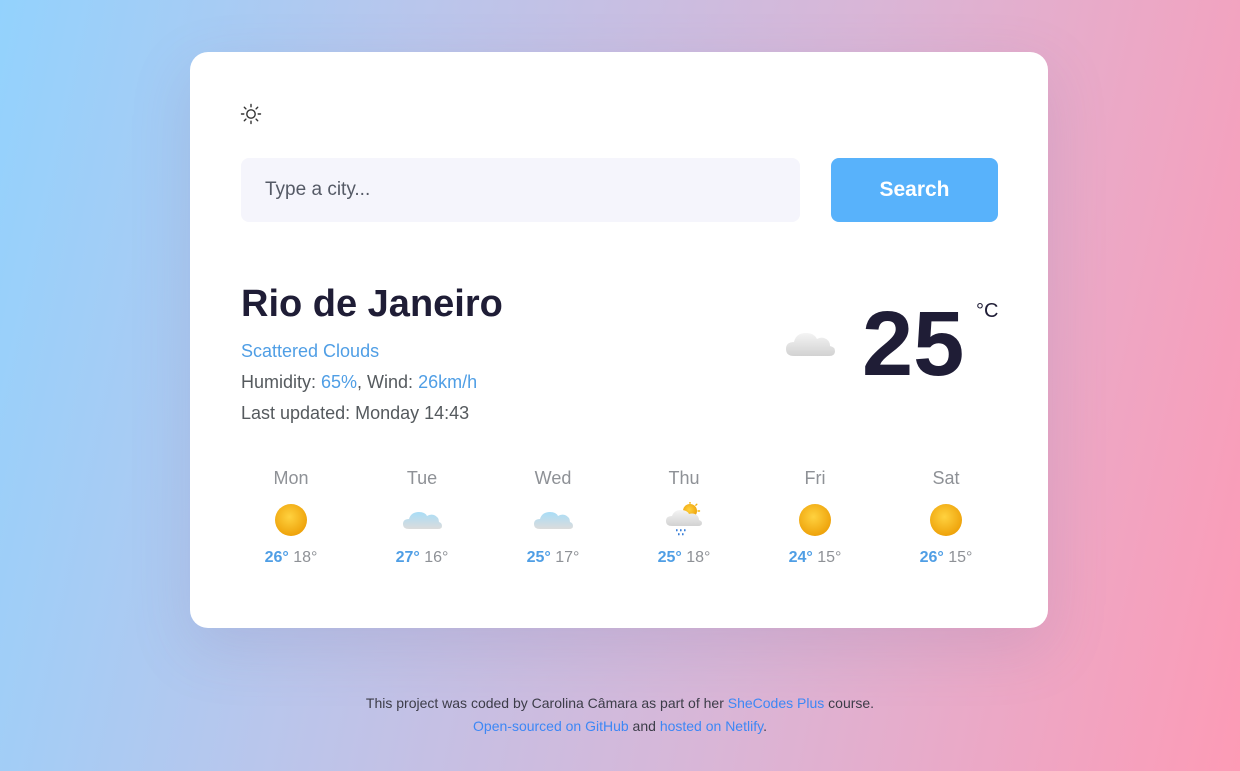  What do you see at coordinates (776, 703) in the screenshot?
I see `shecodes-link: SheCodes Plus` at bounding box center [776, 703].